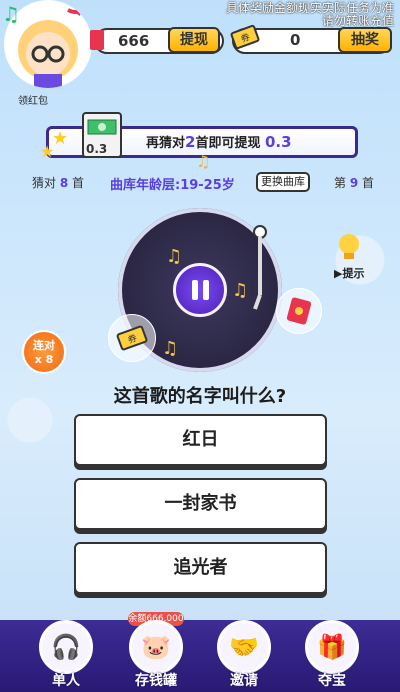 This screenshot has width=400, height=692. I want to click on progress-amount: 0.3, so click(278, 142).